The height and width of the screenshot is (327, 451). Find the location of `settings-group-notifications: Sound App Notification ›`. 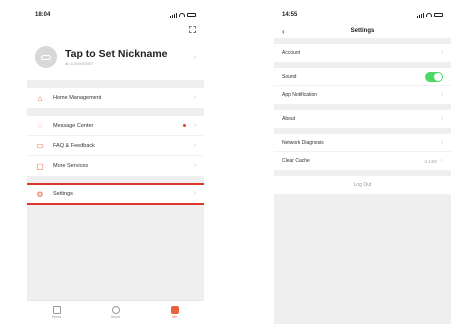

settings-group-notifications: Sound App Notification › is located at coordinates (362, 86).